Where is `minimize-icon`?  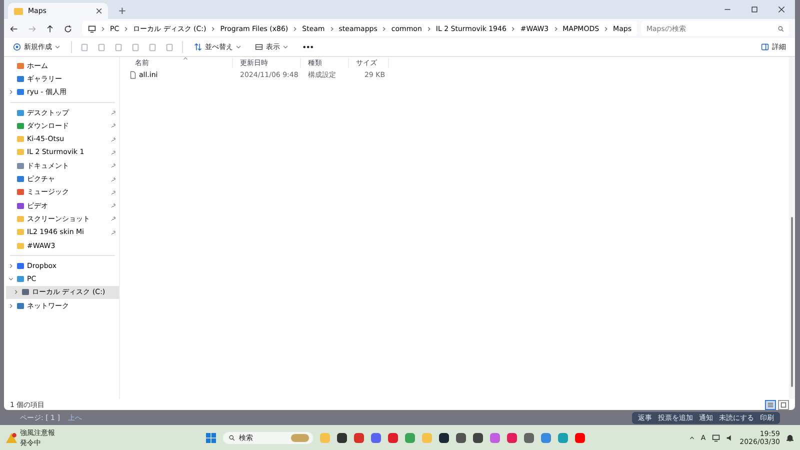
minimize-icon is located at coordinates (727, 9).